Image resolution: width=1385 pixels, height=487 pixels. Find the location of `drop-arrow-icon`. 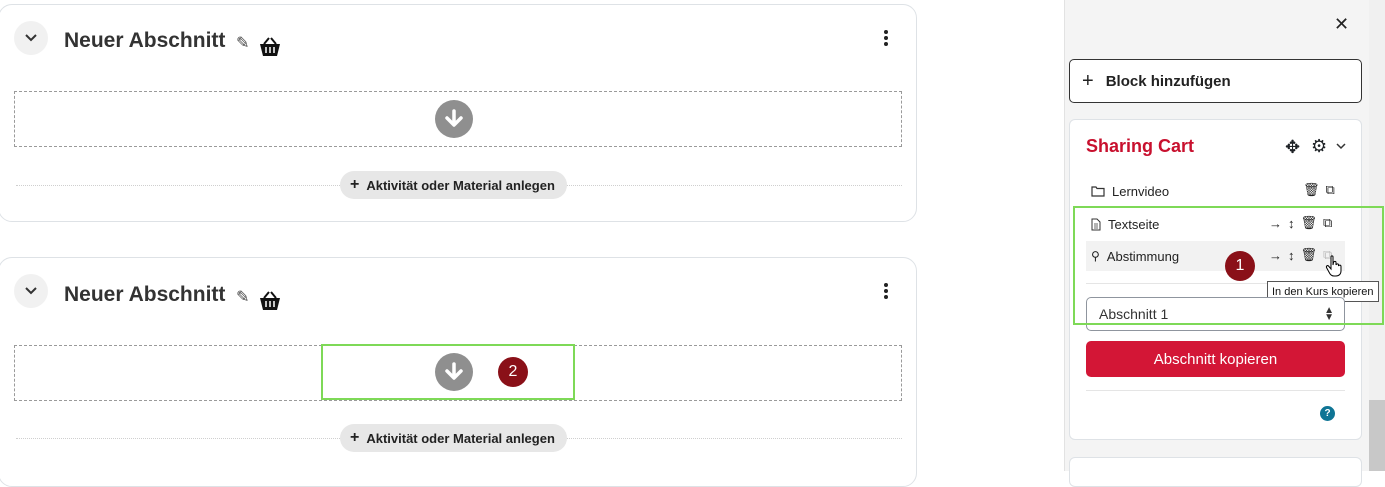

drop-arrow-icon is located at coordinates (454, 119).